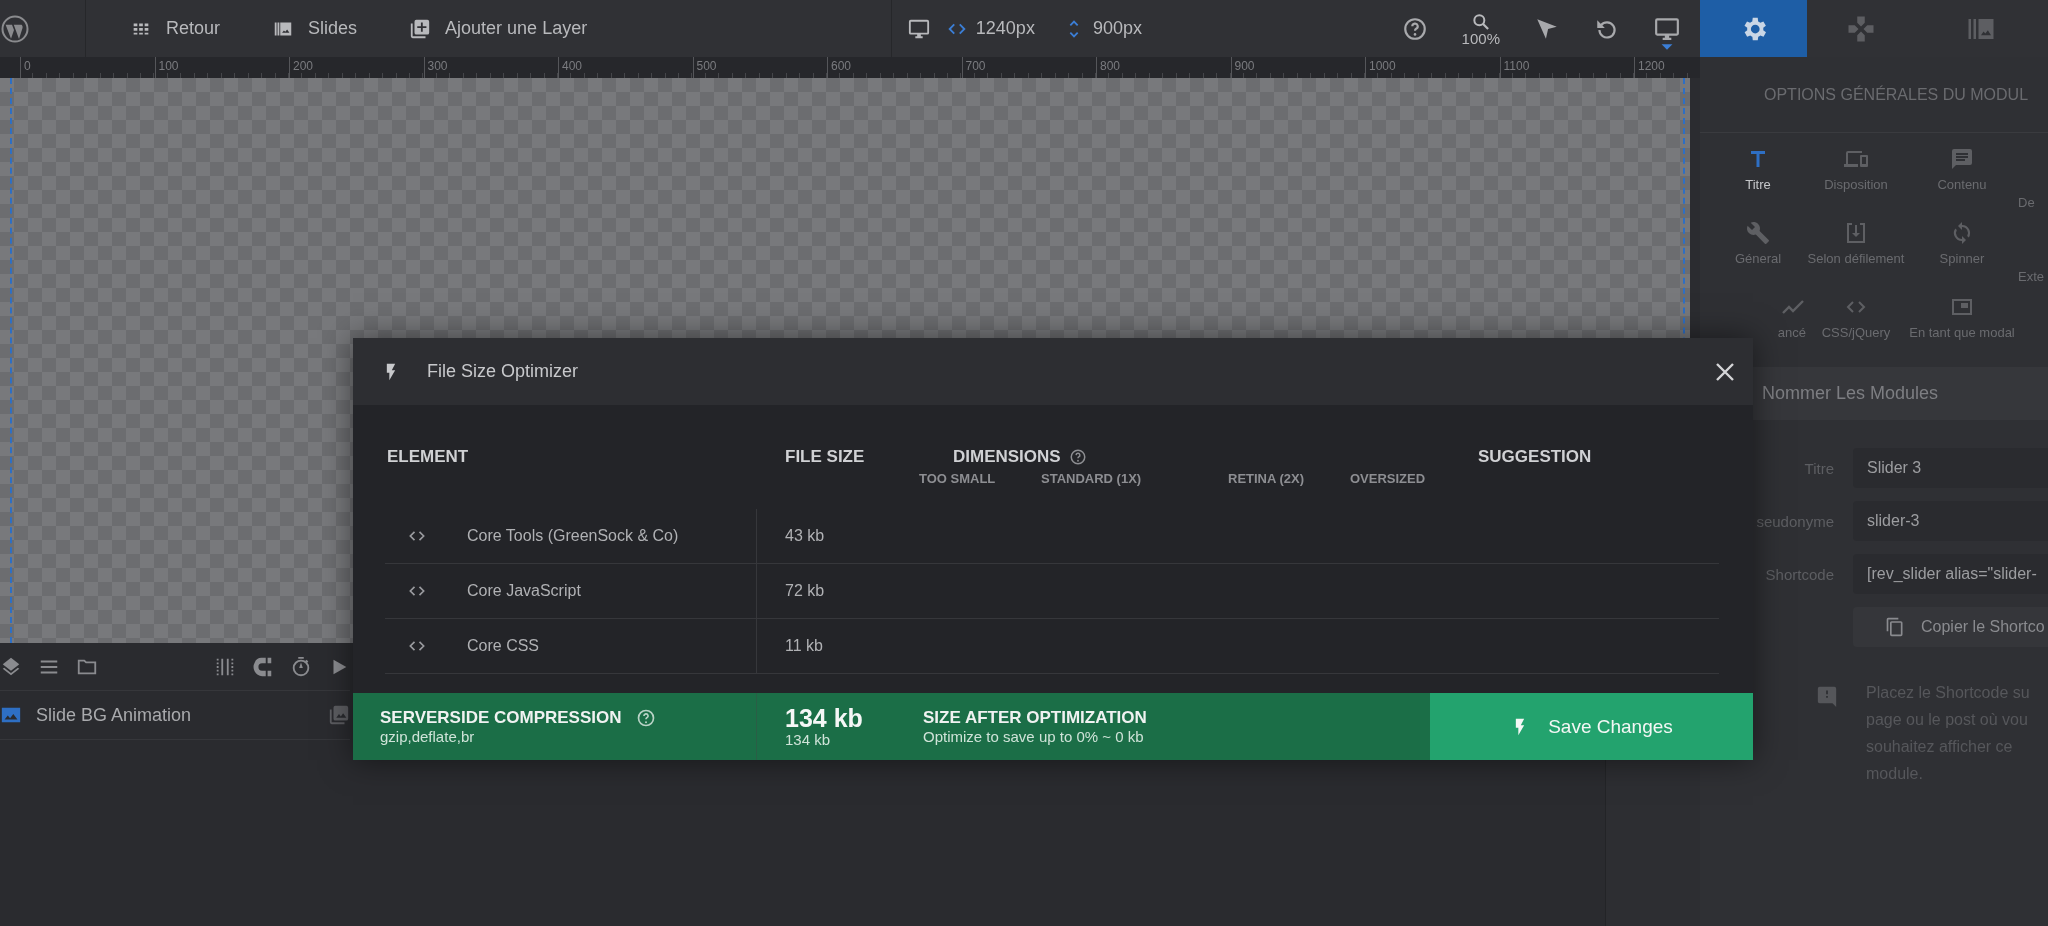  What do you see at coordinates (958, 478) in the screenshot?
I see `dimension-label: TOO SMALL` at bounding box center [958, 478].